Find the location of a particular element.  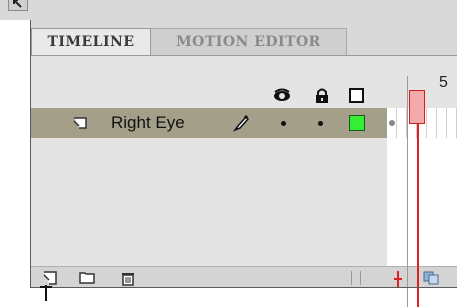

arrow-up-left-icon is located at coordinates (17, 4).